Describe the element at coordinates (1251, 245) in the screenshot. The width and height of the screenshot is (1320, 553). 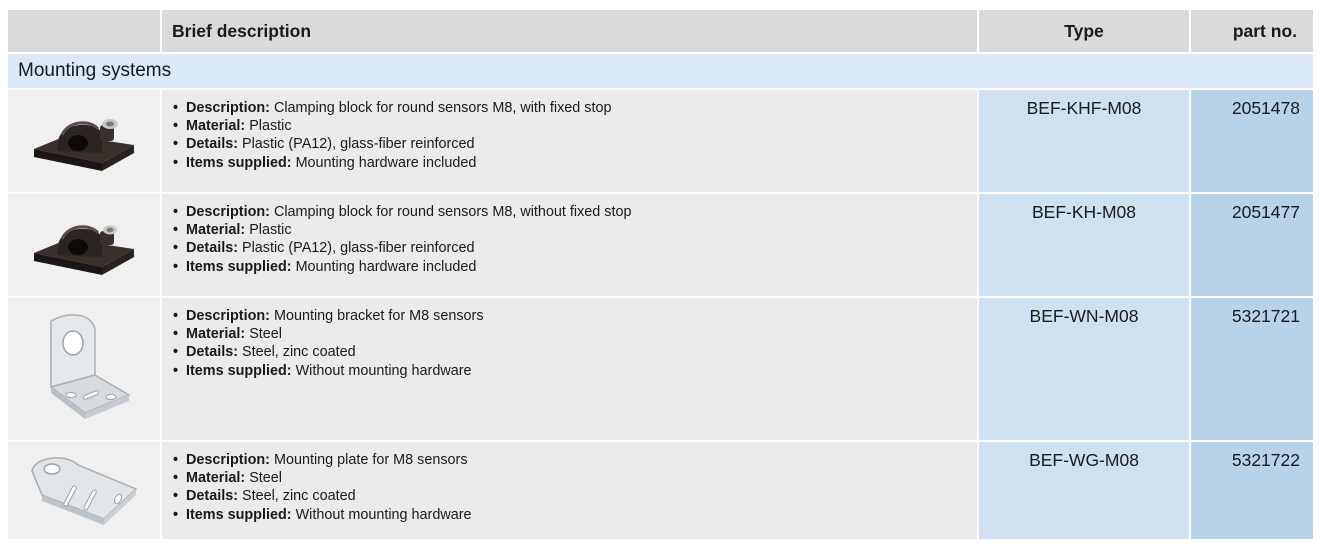
I see `part-no-cell: 2051477` at that location.